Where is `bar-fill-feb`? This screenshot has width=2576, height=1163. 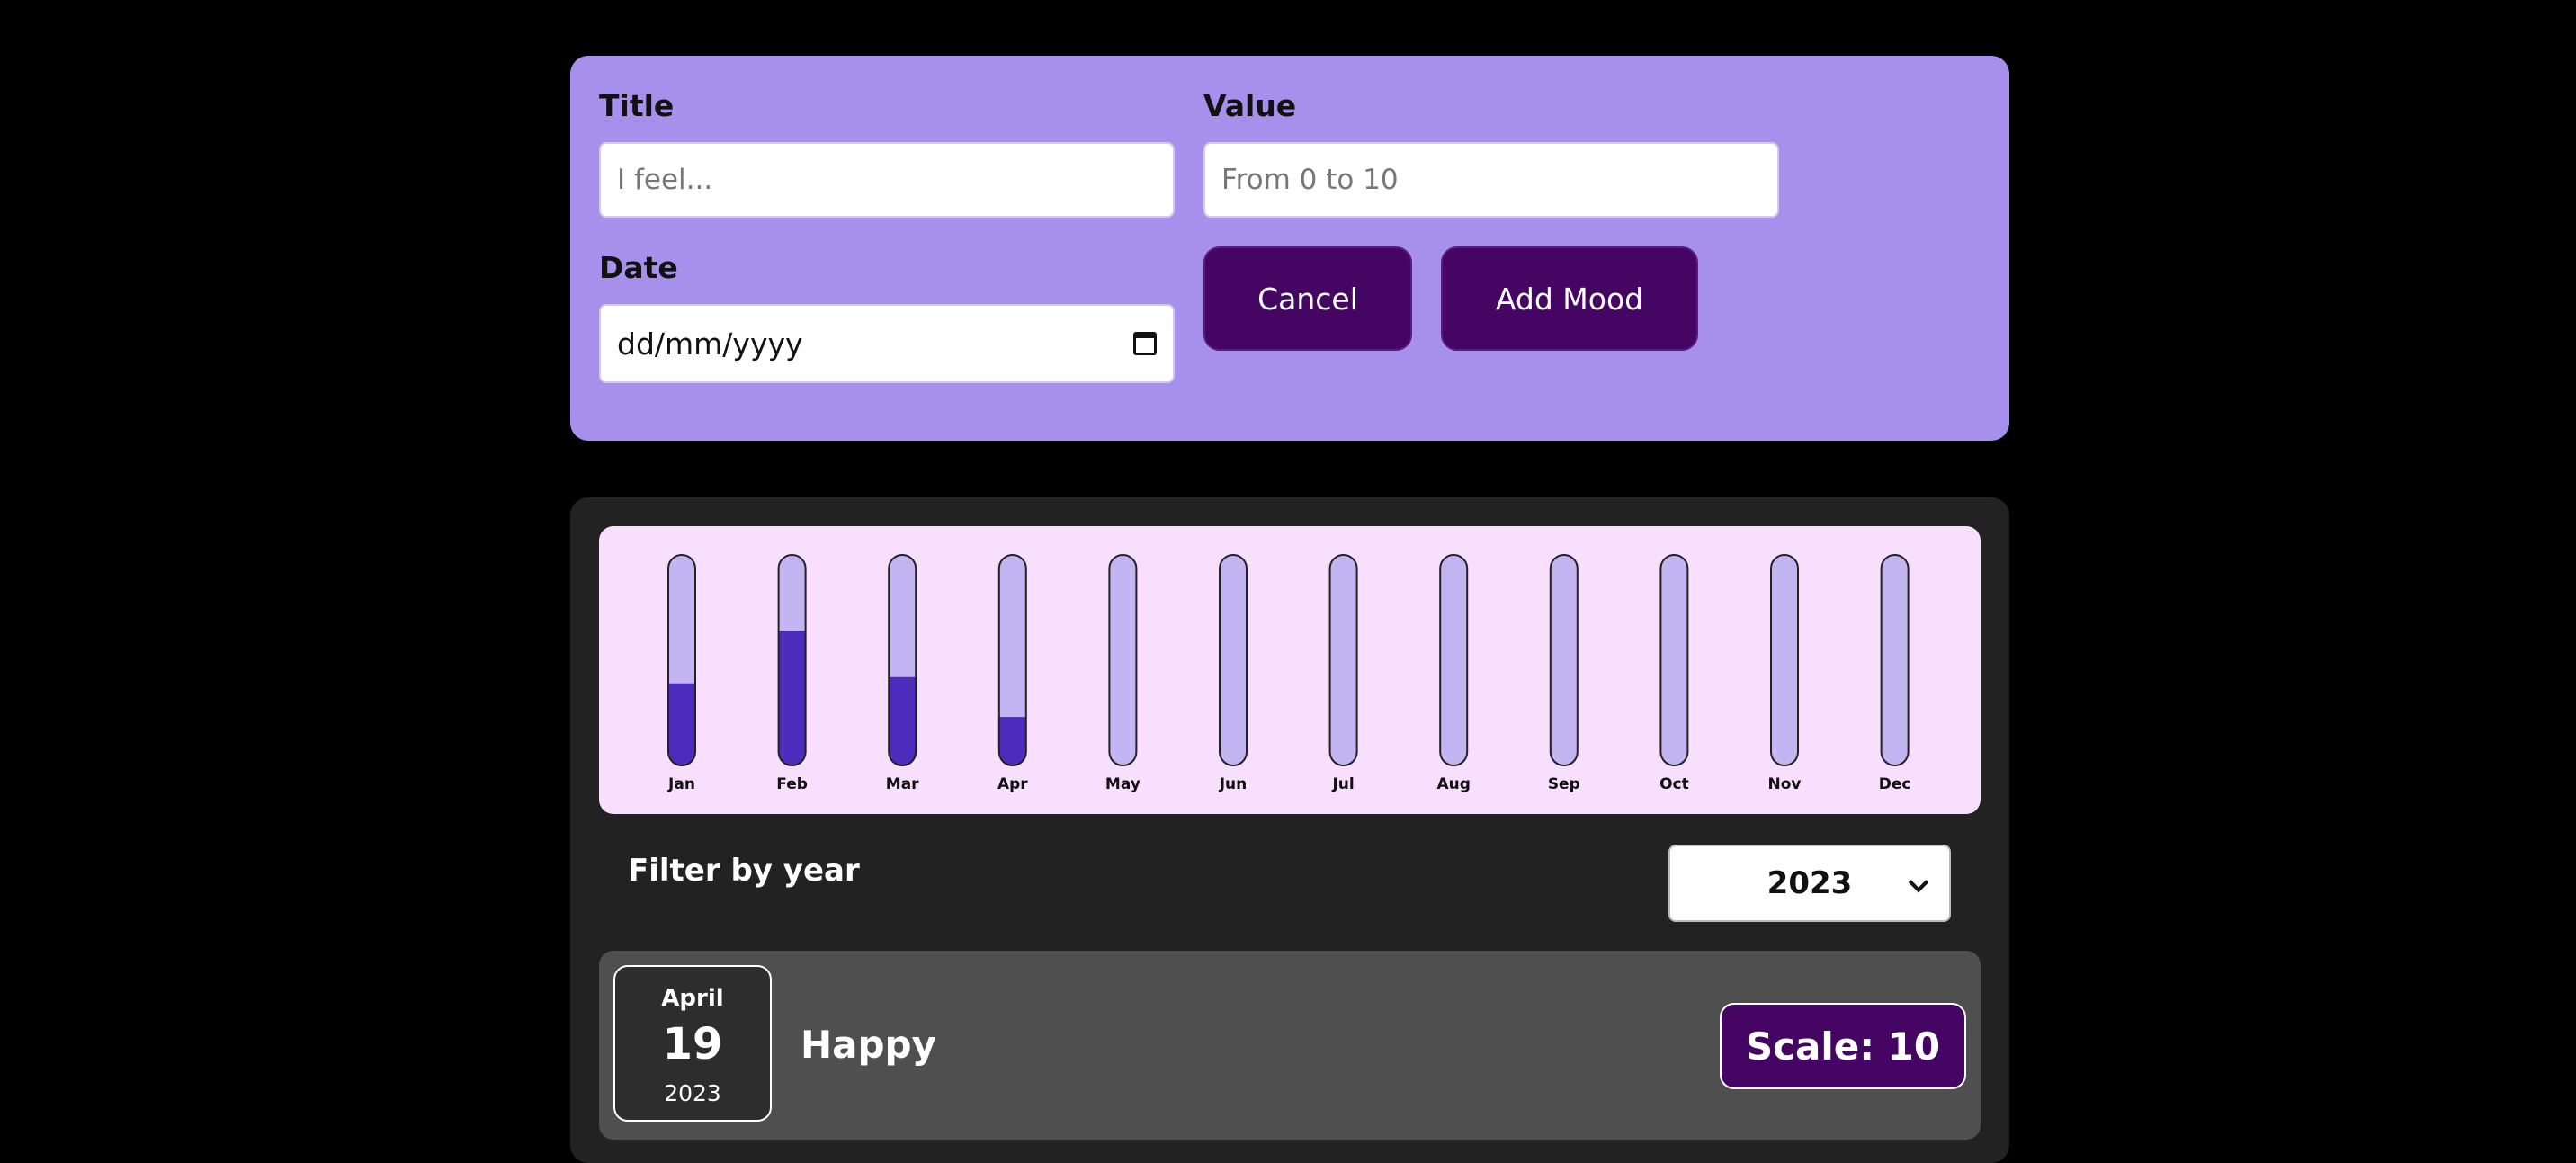
bar-fill-feb is located at coordinates (792, 698).